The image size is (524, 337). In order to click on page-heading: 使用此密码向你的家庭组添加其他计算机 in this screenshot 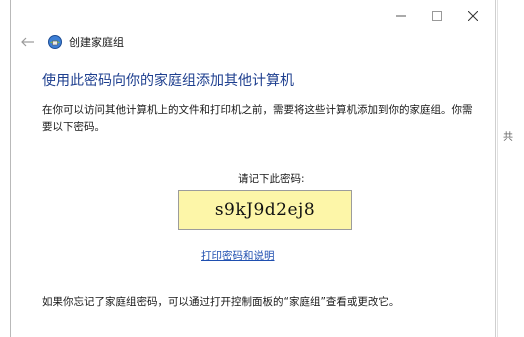, I will do `click(168, 81)`.